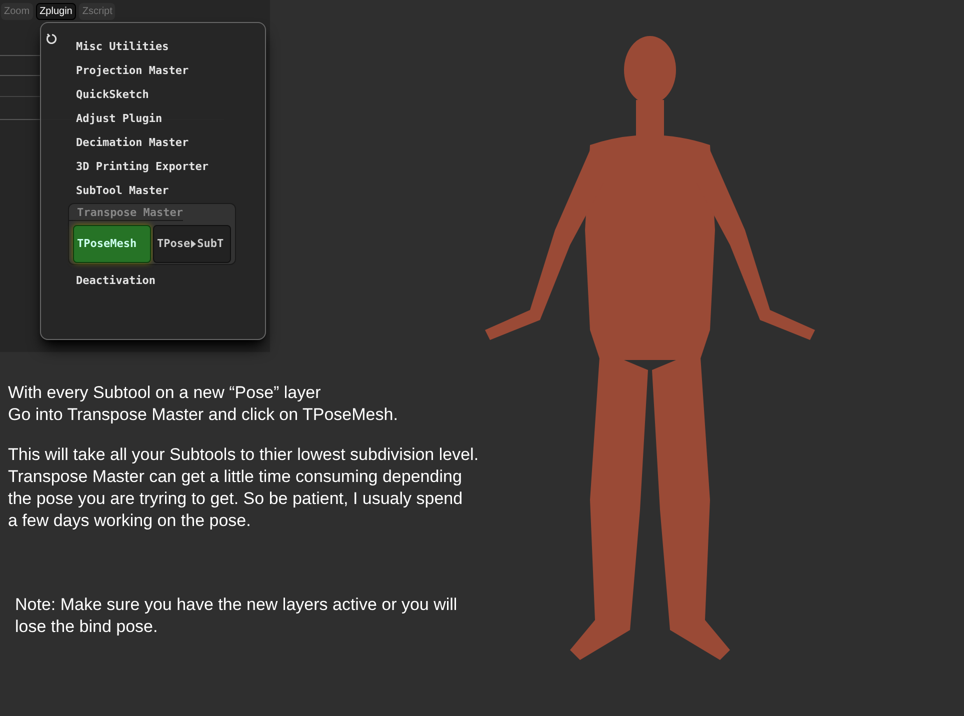 This screenshot has width=964, height=716. I want to click on menu-item: SubTool Master, so click(170, 195).